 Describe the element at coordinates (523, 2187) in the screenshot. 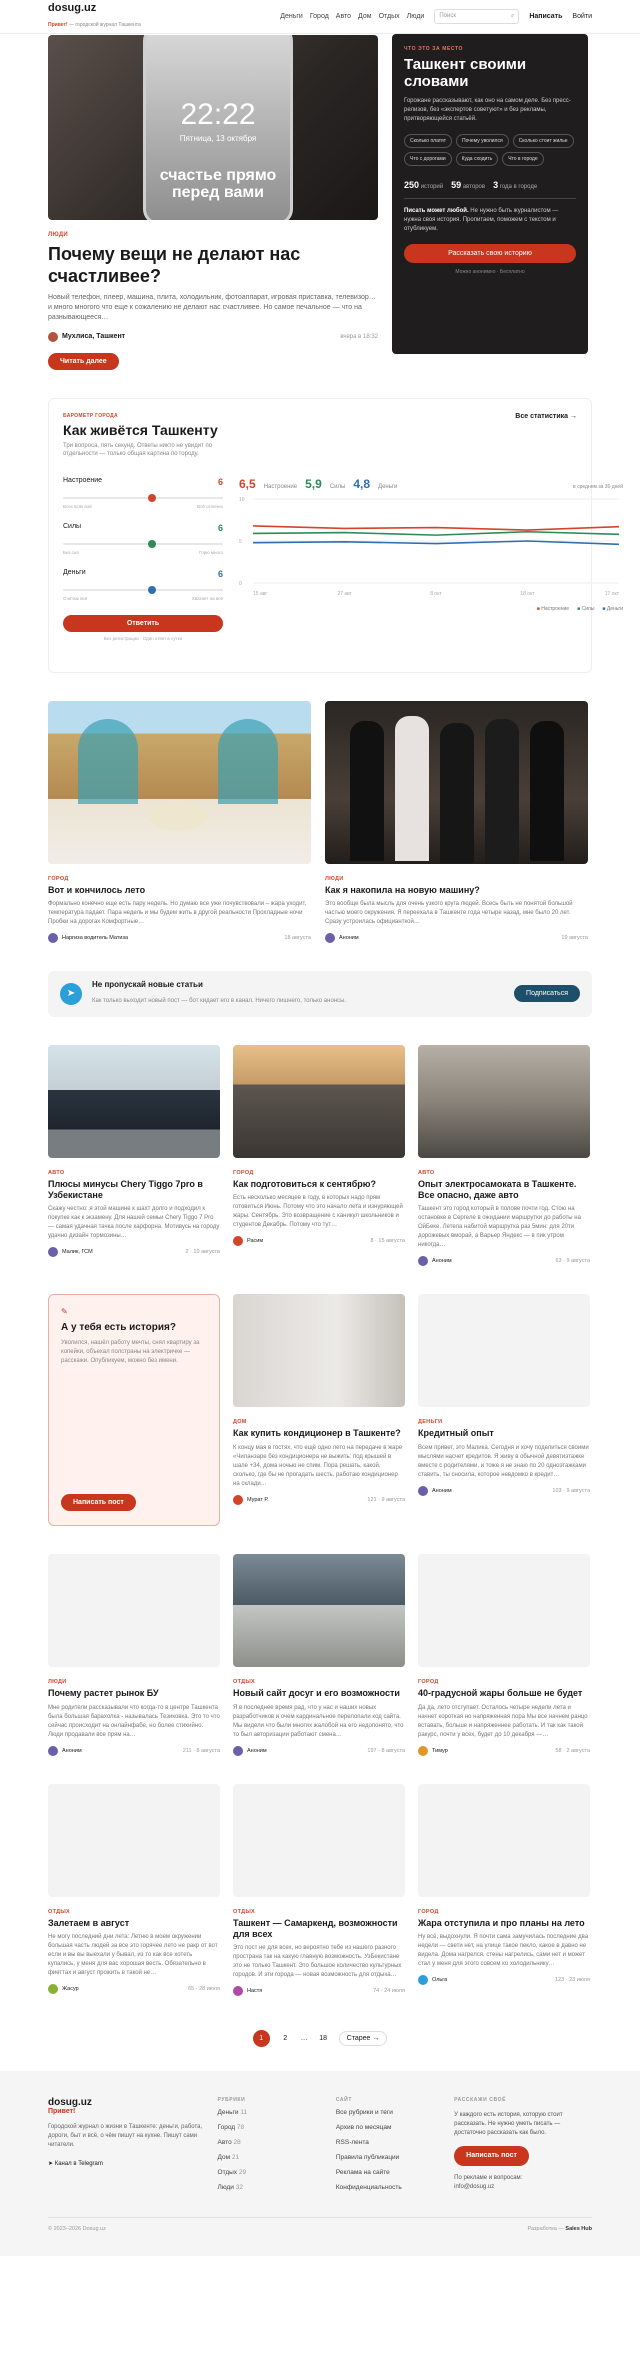

I see `contact-email: info@dosug.uz` at that location.